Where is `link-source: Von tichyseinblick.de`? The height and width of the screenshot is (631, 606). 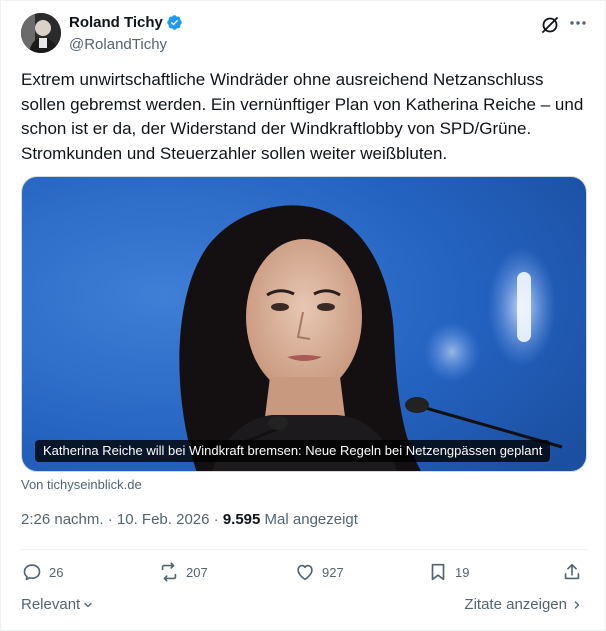 link-source: Von tichyseinblick.de is located at coordinates (81, 484).